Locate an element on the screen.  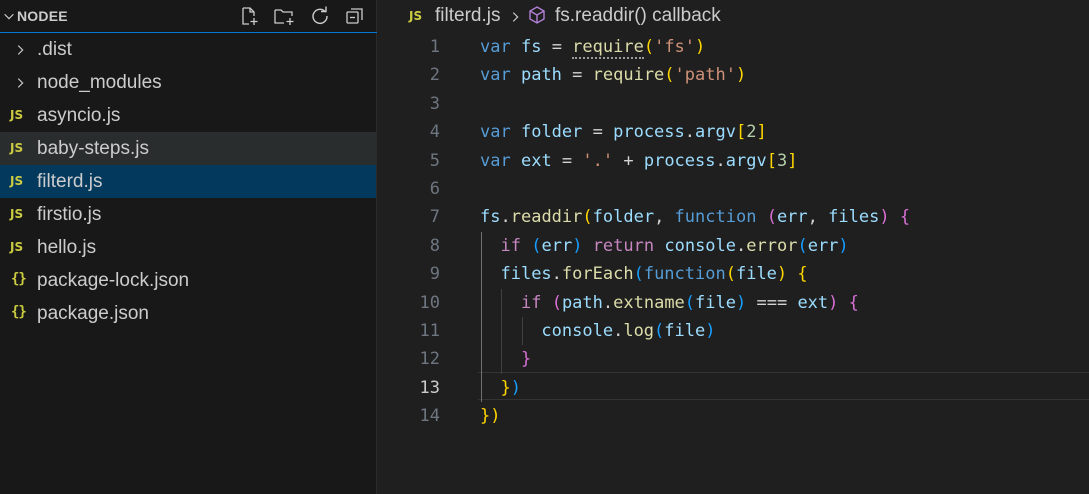
collapse-all-button is located at coordinates (355, 16).